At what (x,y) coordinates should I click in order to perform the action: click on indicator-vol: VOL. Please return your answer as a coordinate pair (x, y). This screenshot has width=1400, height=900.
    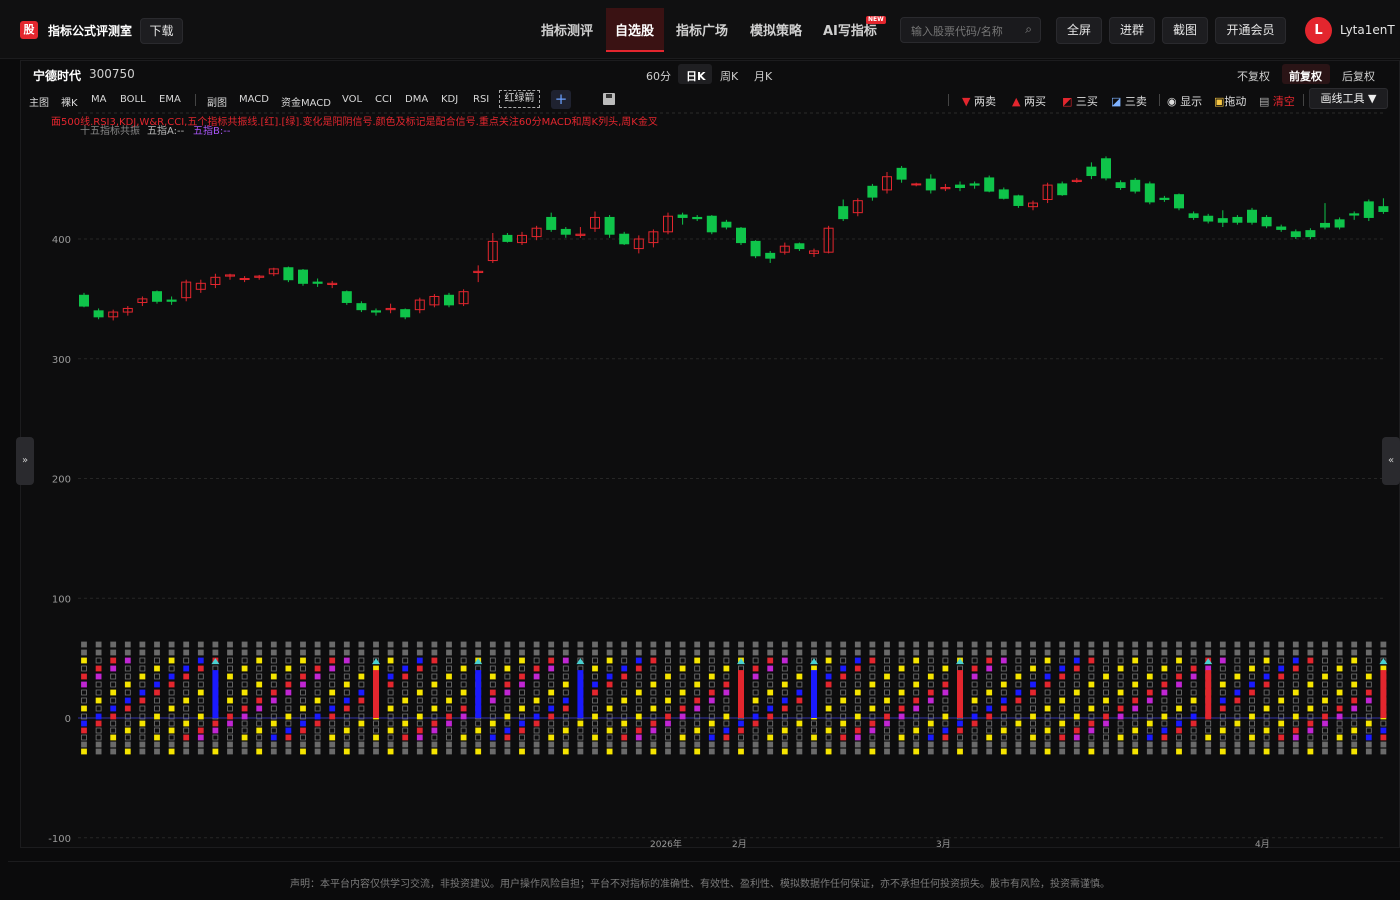
    Looking at the image, I should click on (352, 99).